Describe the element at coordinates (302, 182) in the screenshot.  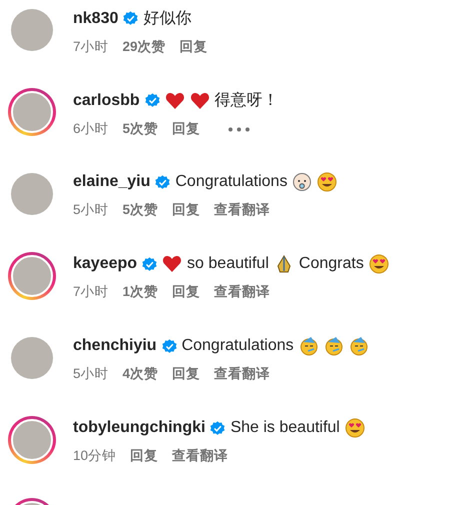
I see `baby-face-icon` at that location.